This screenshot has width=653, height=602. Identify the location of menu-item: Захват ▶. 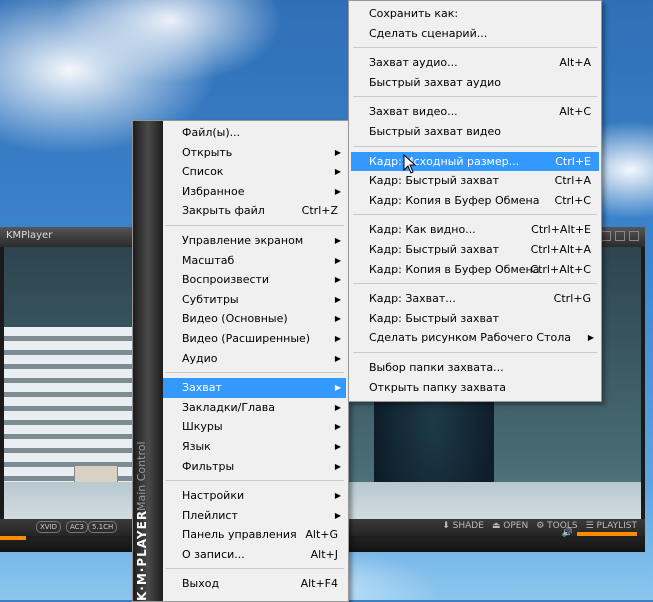
(254, 388).